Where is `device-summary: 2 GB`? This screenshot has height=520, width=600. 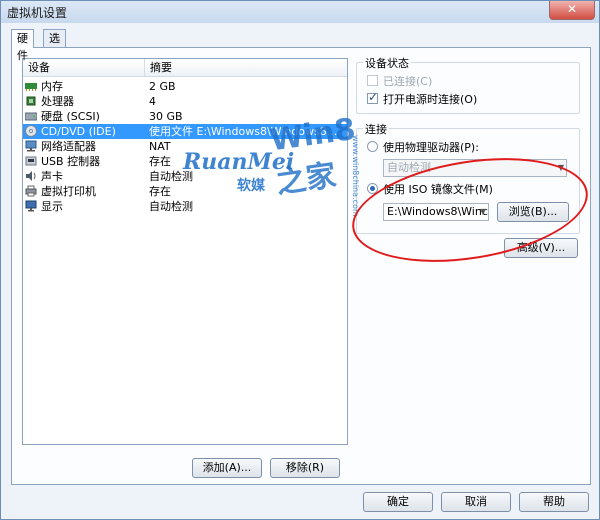 device-summary: 2 GB is located at coordinates (162, 86).